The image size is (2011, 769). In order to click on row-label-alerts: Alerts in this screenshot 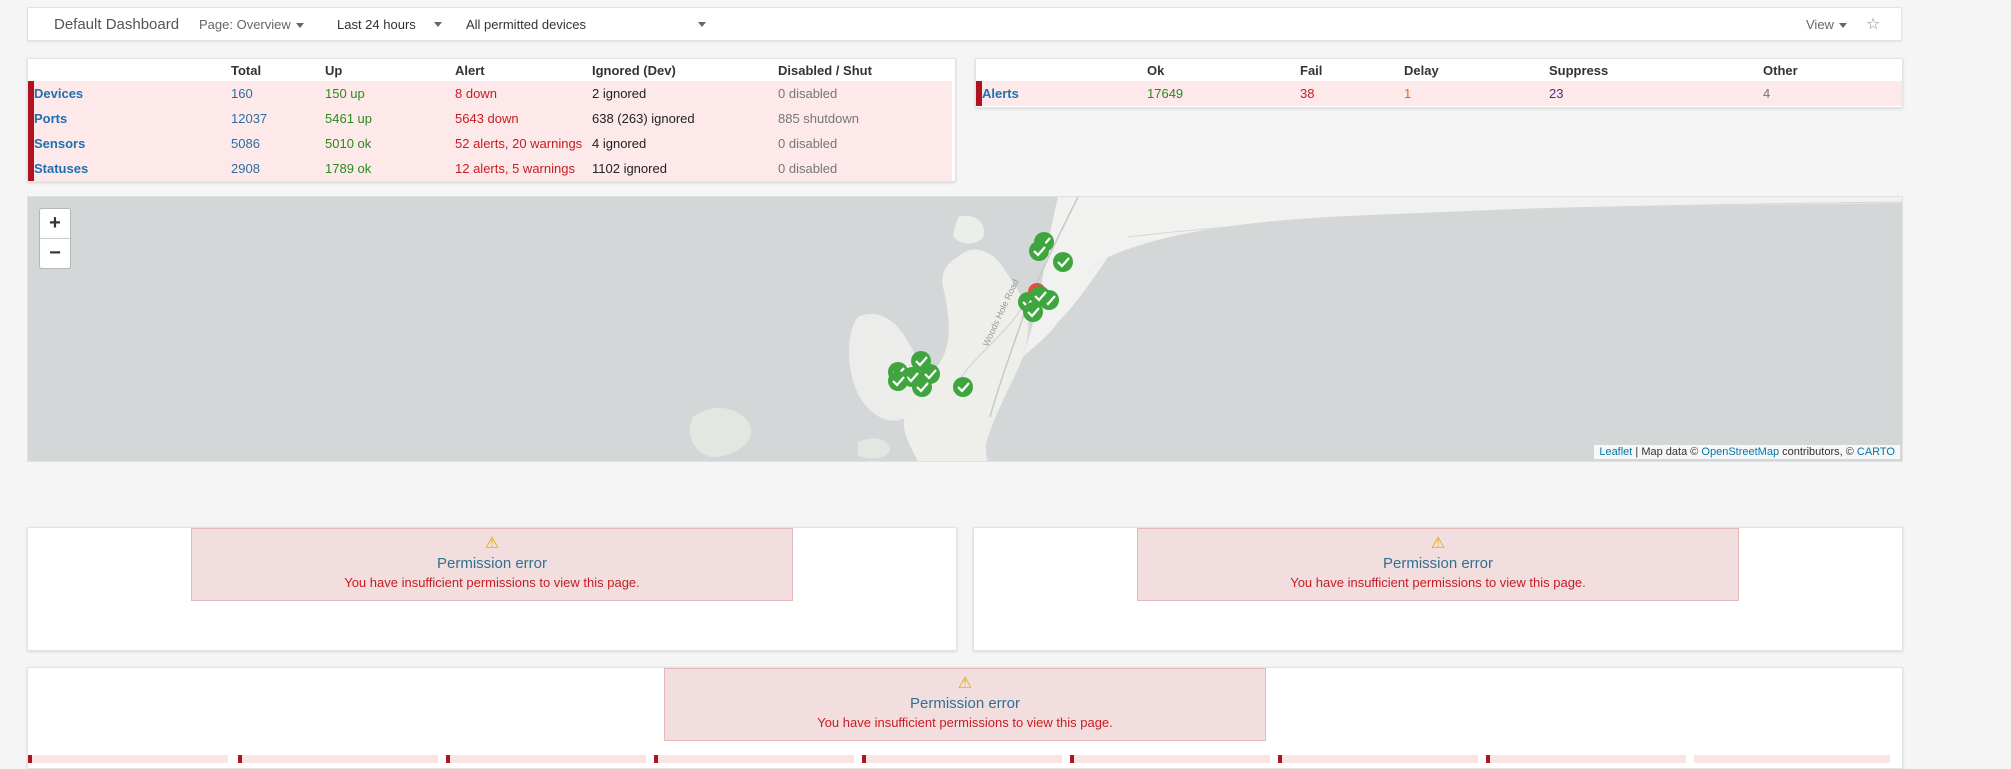, I will do `click(1061, 93)`.